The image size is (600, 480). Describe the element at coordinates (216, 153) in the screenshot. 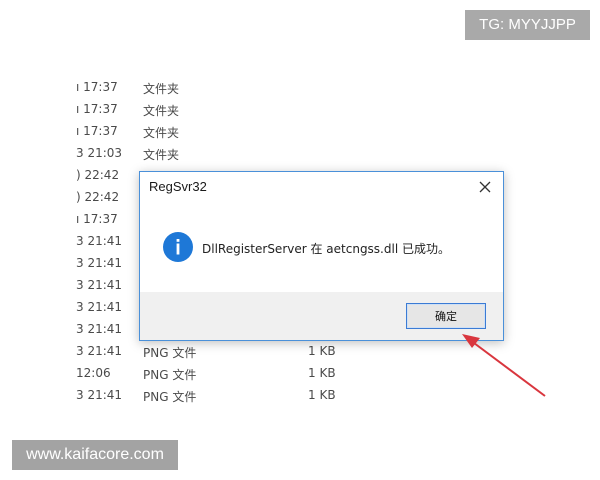

I see `file-row: 3 21:03 文件夹` at that location.